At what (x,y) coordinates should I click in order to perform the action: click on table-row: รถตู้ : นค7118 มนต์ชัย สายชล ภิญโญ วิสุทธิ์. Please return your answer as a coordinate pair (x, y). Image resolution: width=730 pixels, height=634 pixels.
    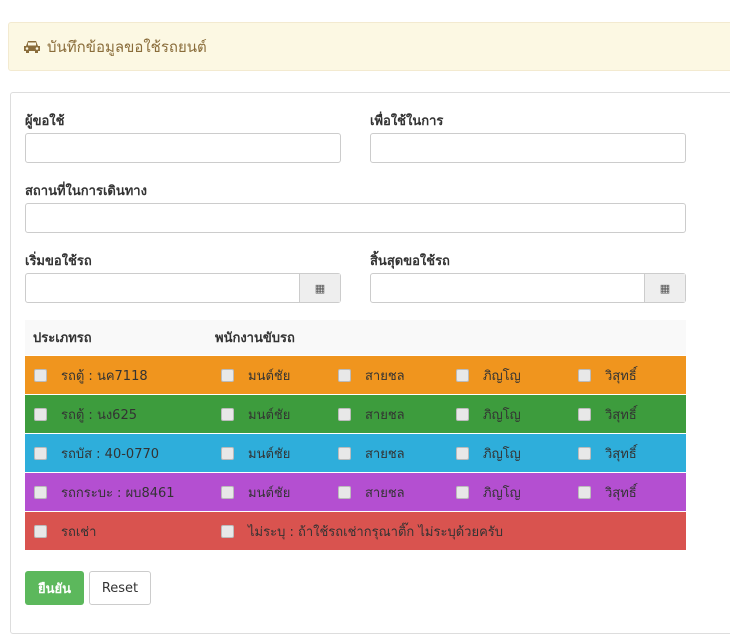
    Looking at the image, I should click on (355, 374).